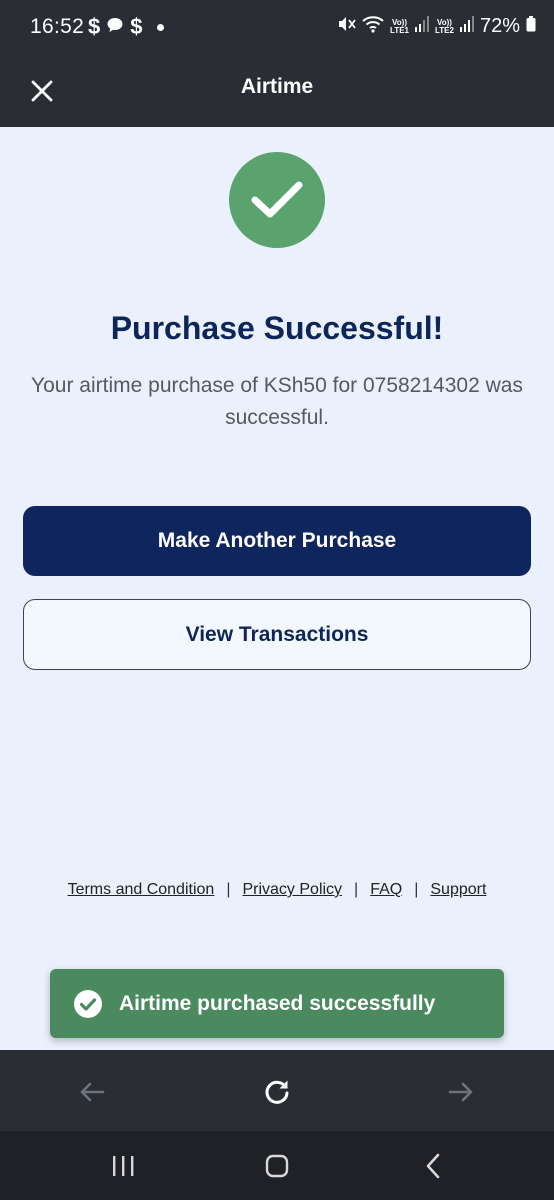 This screenshot has width=554, height=1200. I want to click on privacy-policy-link: Privacy Policy, so click(292, 890).